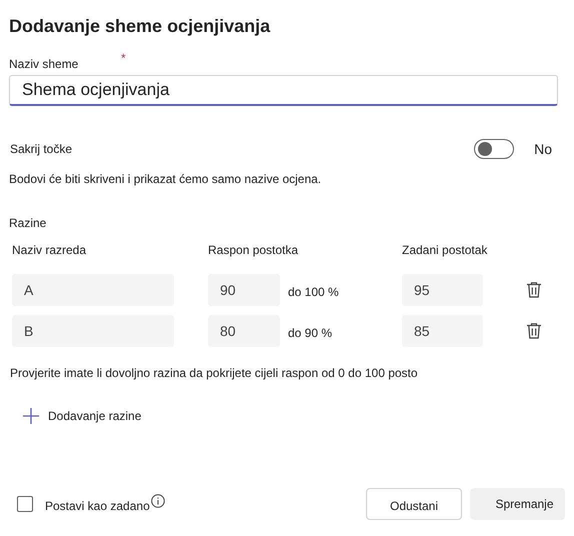  Describe the element at coordinates (123, 58) in the screenshot. I see `required-mark: *` at that location.